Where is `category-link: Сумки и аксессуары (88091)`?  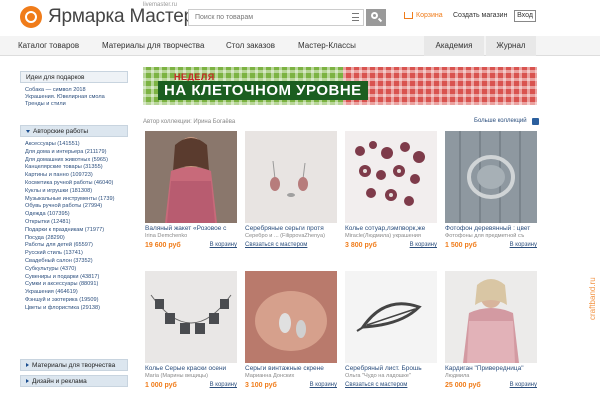
category-link: Сумки и аксессуары (88091) is located at coordinates (61, 285).